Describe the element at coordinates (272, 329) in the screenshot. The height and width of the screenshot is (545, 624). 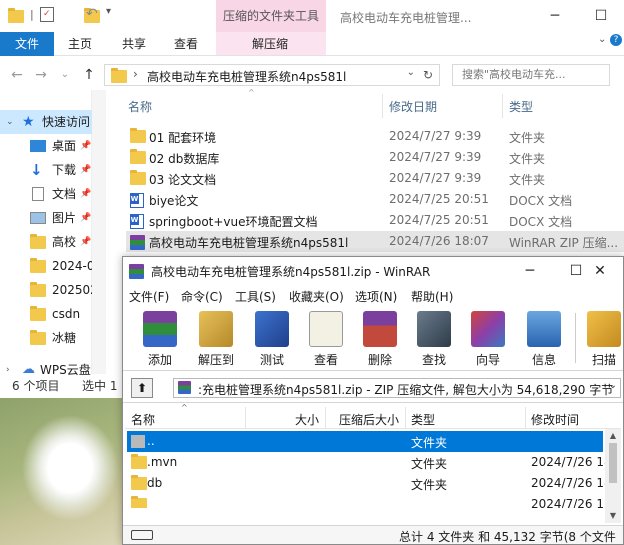
I see `test-icon` at that location.